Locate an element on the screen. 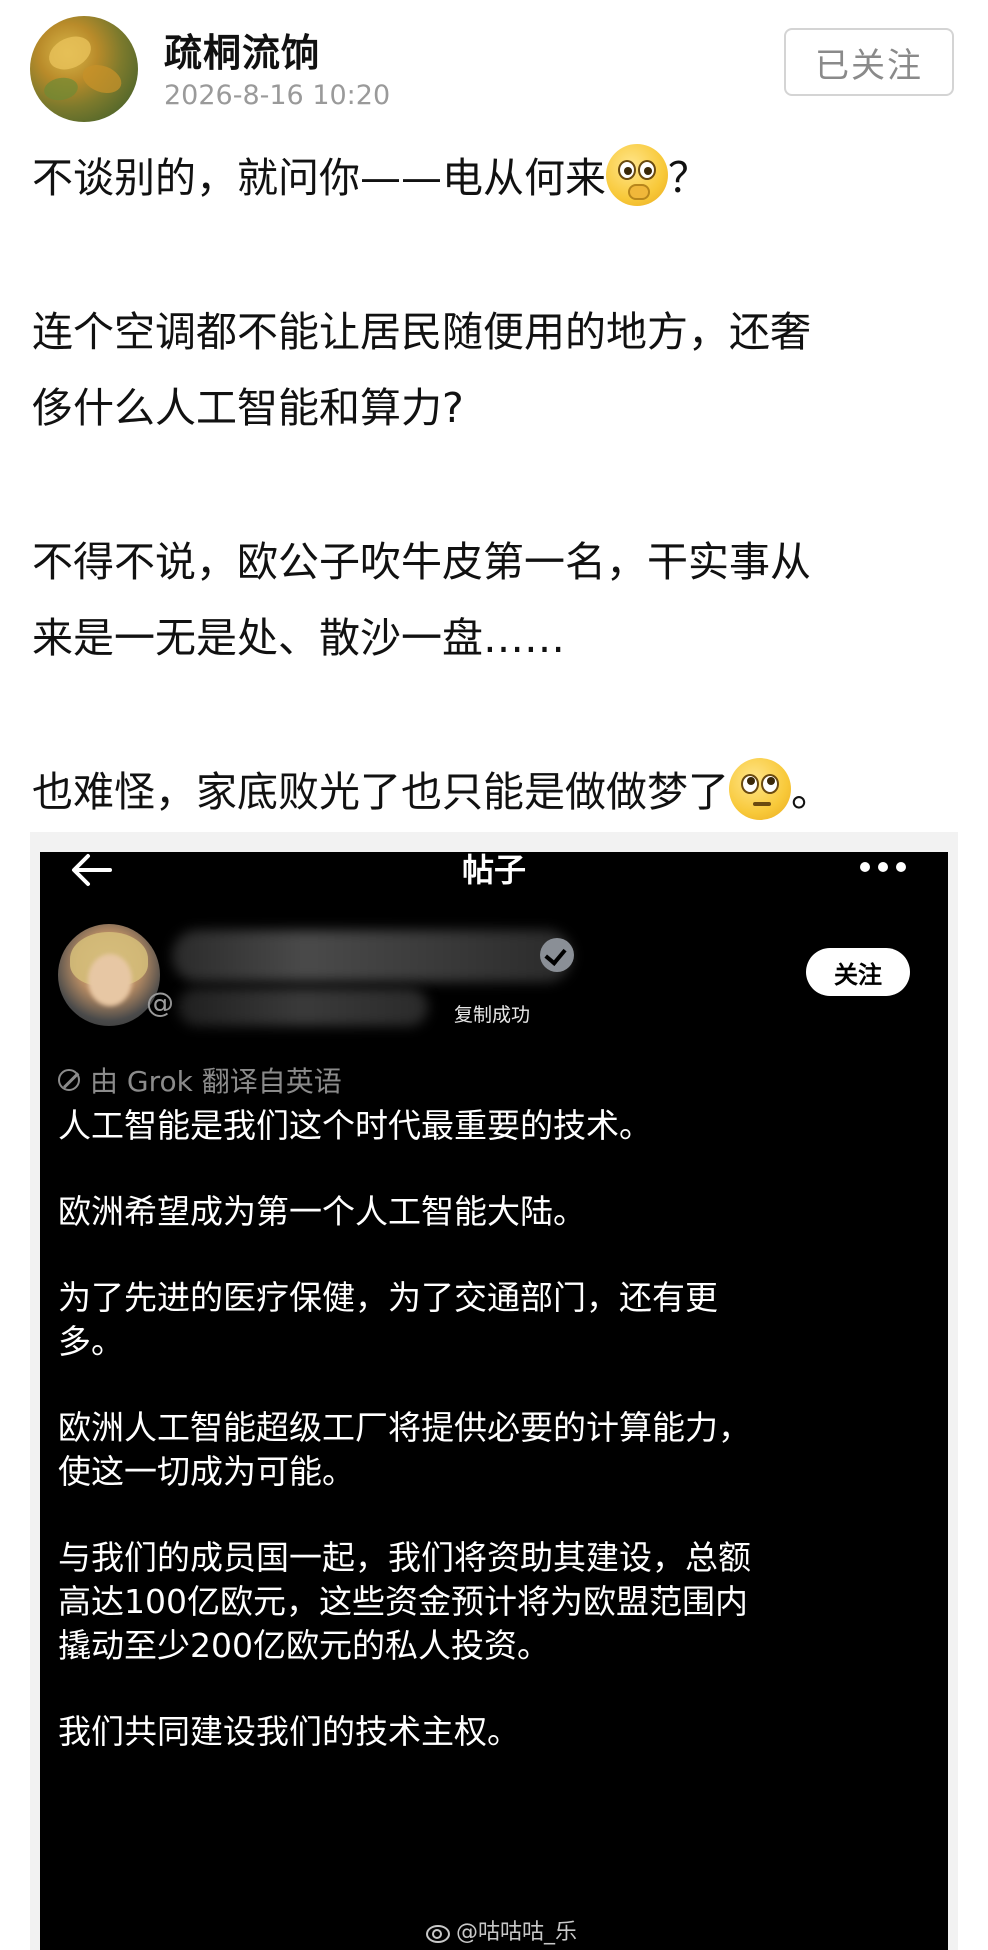  post-paragraph-4: 也难怪，家底败光了也只能是做做梦了 。 is located at coordinates (492, 792).